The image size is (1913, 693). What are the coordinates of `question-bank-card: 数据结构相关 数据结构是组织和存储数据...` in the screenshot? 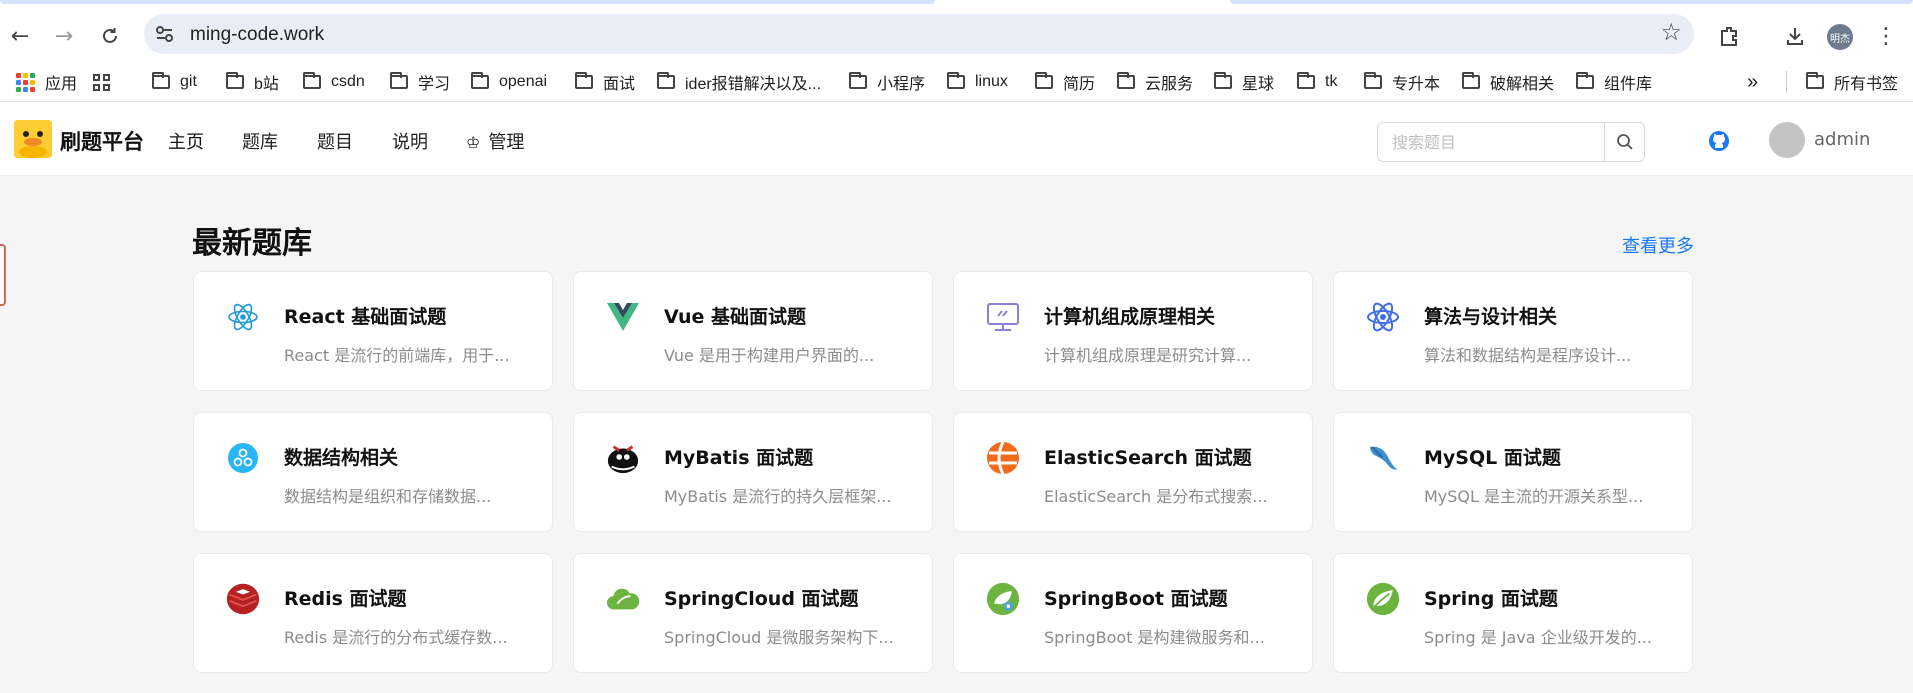 It's located at (373, 472).